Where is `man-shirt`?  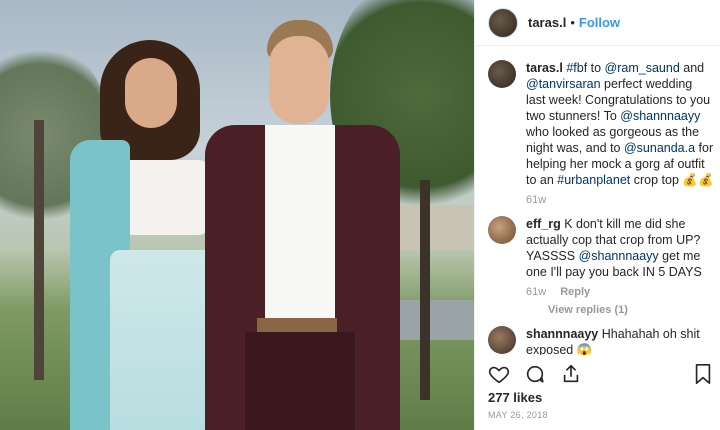 man-shirt is located at coordinates (300, 225).